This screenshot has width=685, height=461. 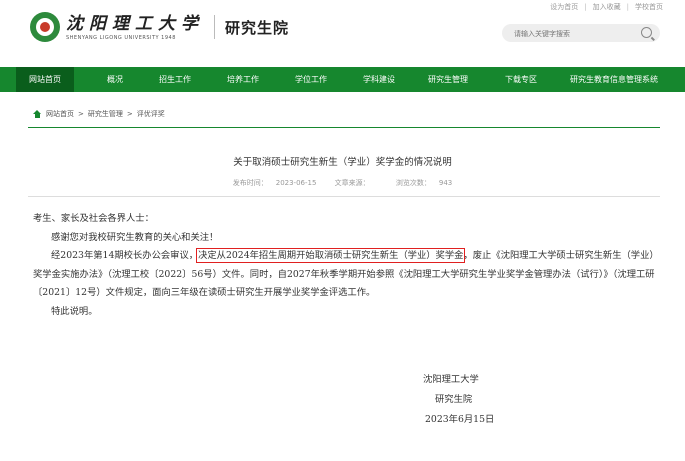 I want to click on site-name: 研究生院, so click(x=257, y=27).